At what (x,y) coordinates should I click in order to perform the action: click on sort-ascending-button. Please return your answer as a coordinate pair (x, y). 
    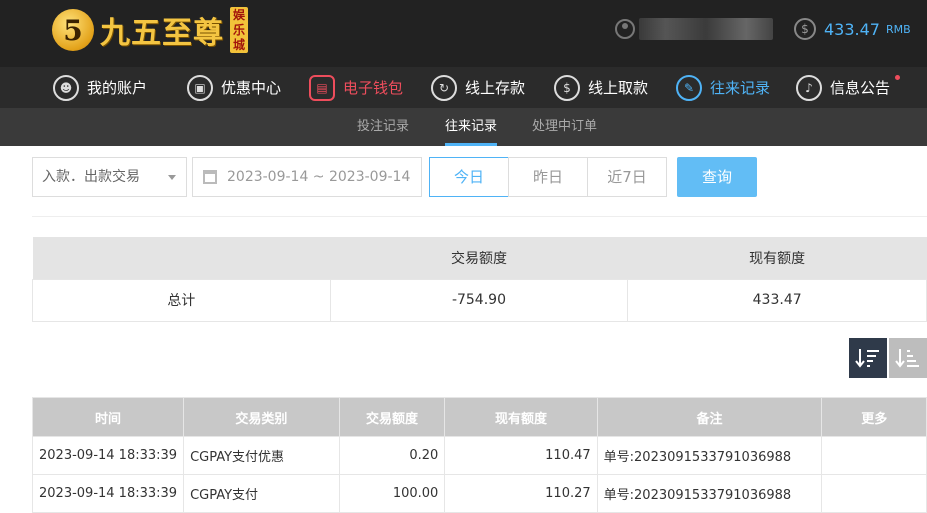
    Looking at the image, I should click on (908, 358).